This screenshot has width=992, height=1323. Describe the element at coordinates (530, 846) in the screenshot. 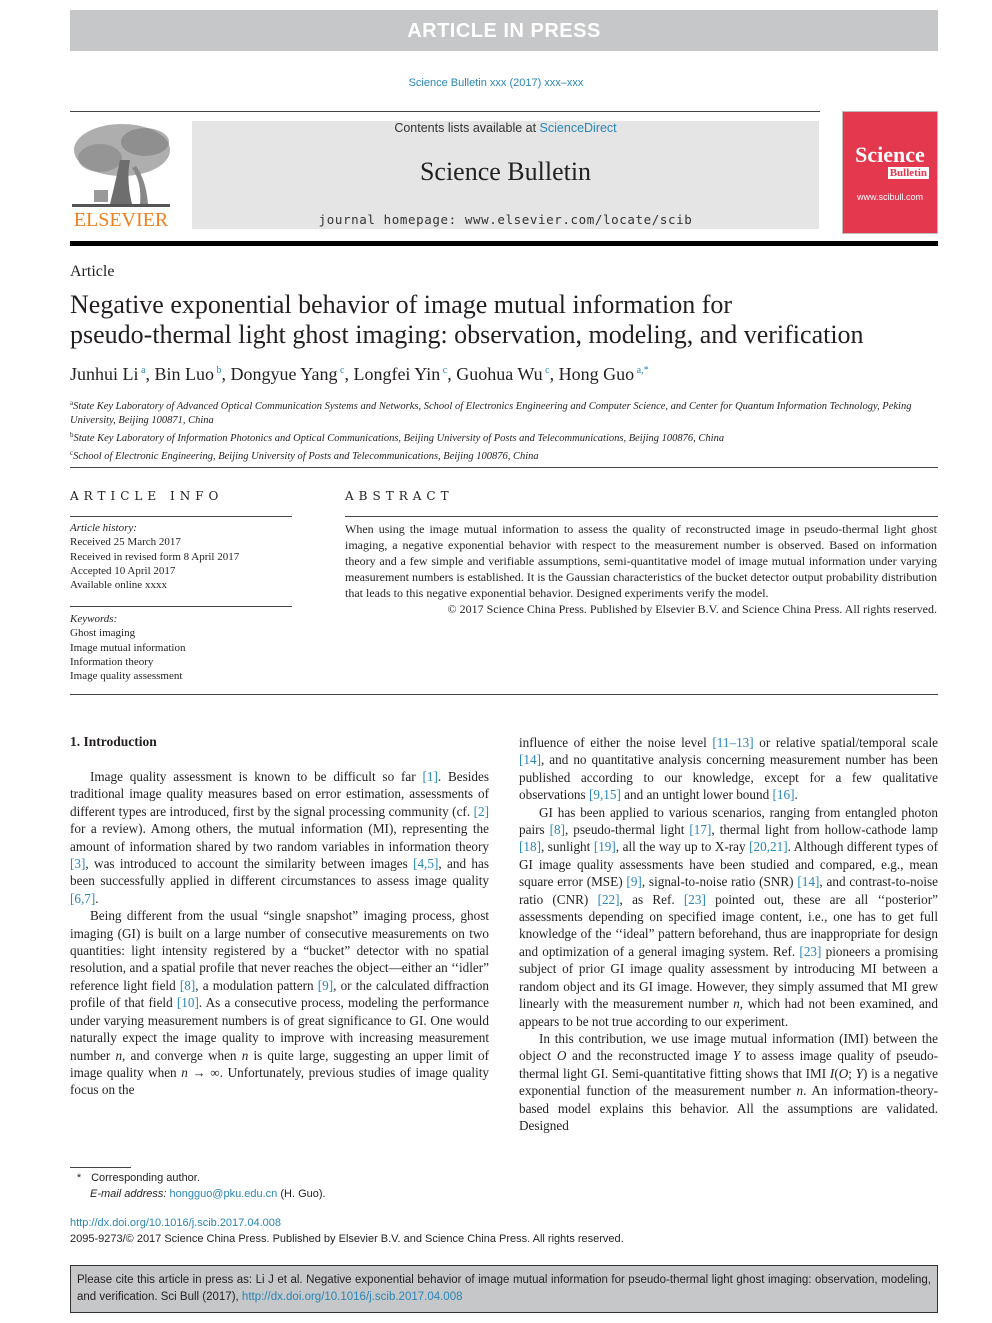

I see `citation-link: [18]` at that location.